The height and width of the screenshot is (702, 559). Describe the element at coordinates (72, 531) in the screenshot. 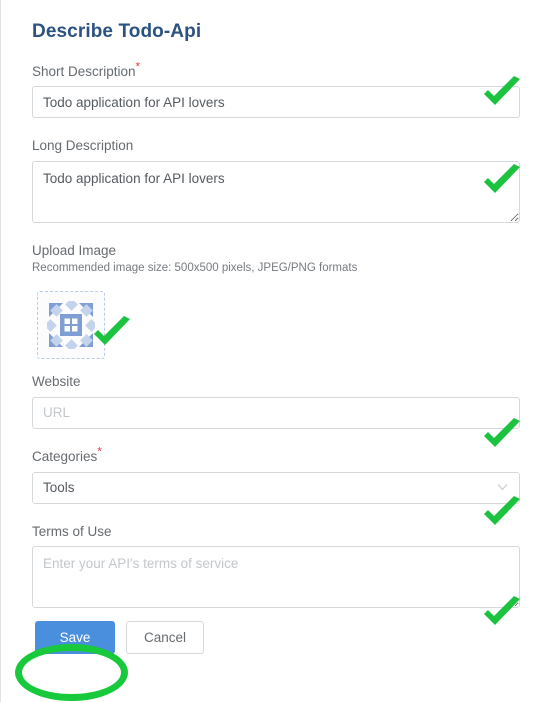

I see `terms-of-use-label-text: Terms of Use` at that location.